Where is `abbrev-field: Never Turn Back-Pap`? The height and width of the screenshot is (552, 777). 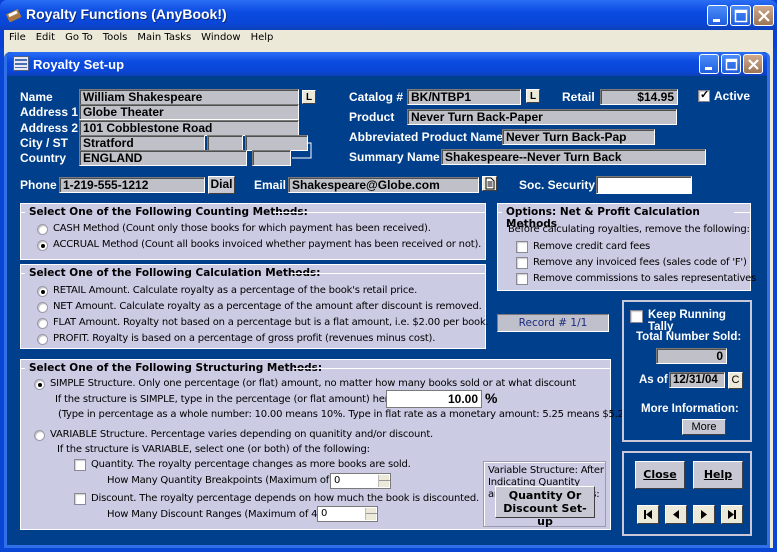 abbrev-field: Never Turn Back-Pap is located at coordinates (578, 137).